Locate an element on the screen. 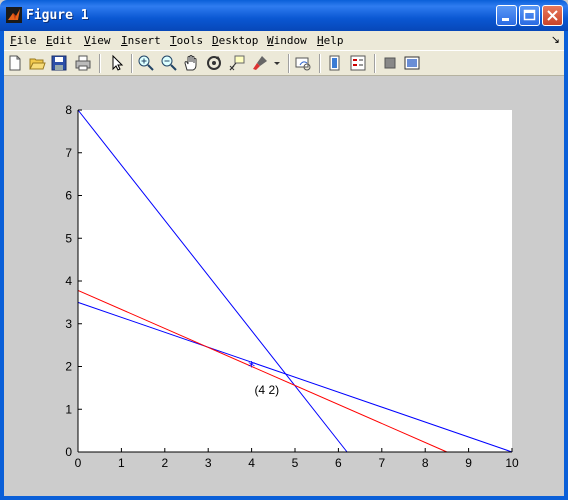 The image size is (568, 500). new-figure-icon is located at coordinates (15, 63).